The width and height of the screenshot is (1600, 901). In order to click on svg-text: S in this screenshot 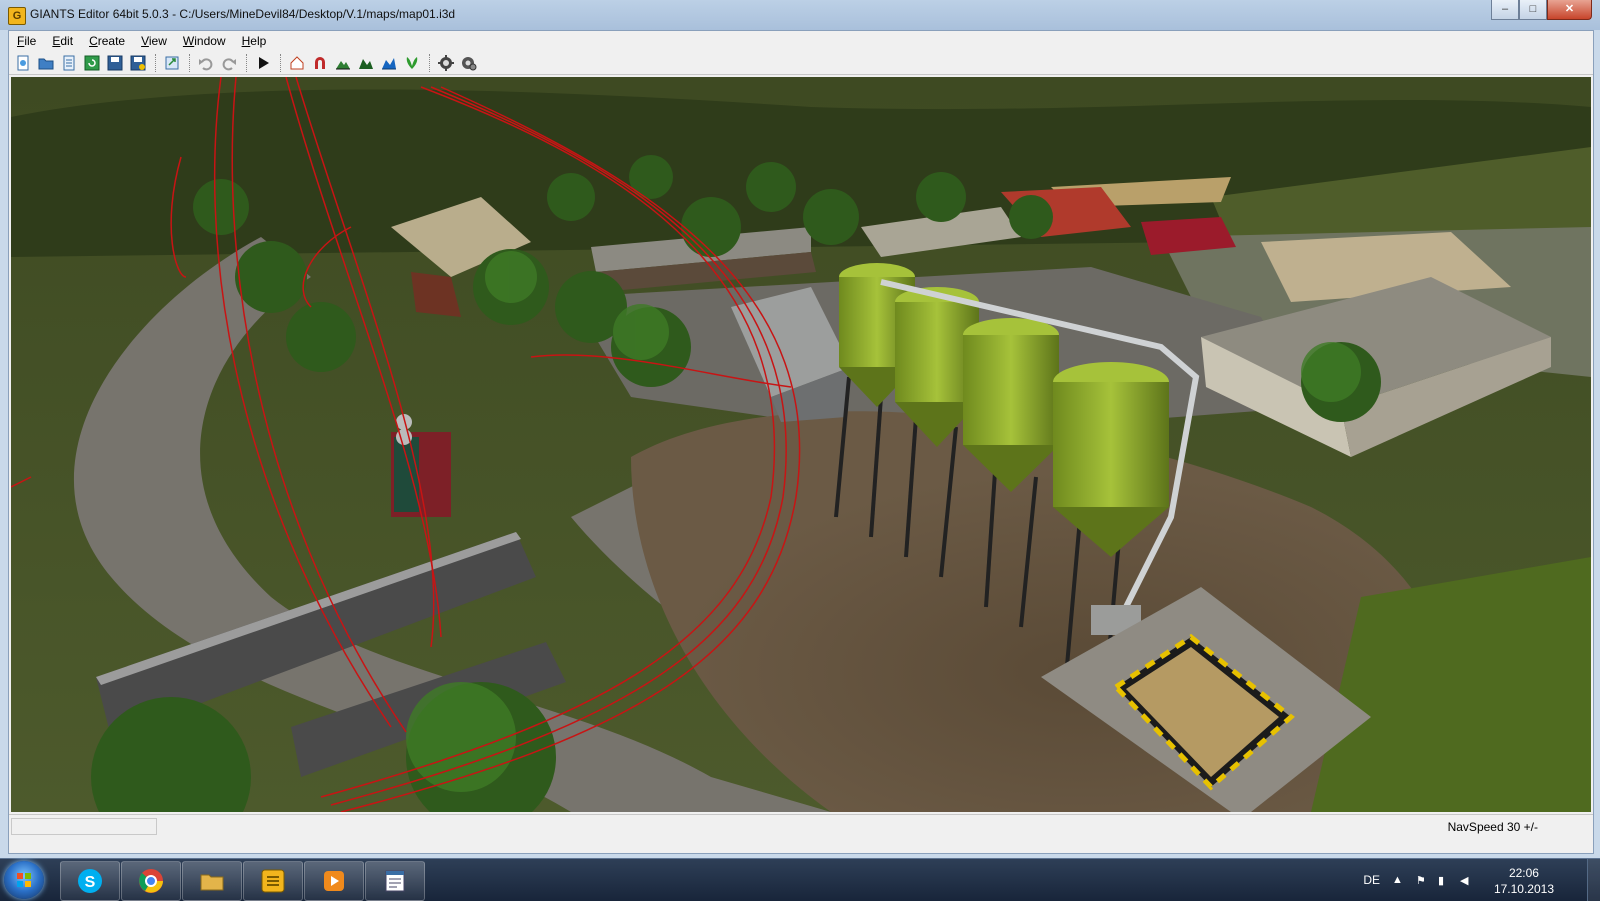, I will do `click(90, 882)`.